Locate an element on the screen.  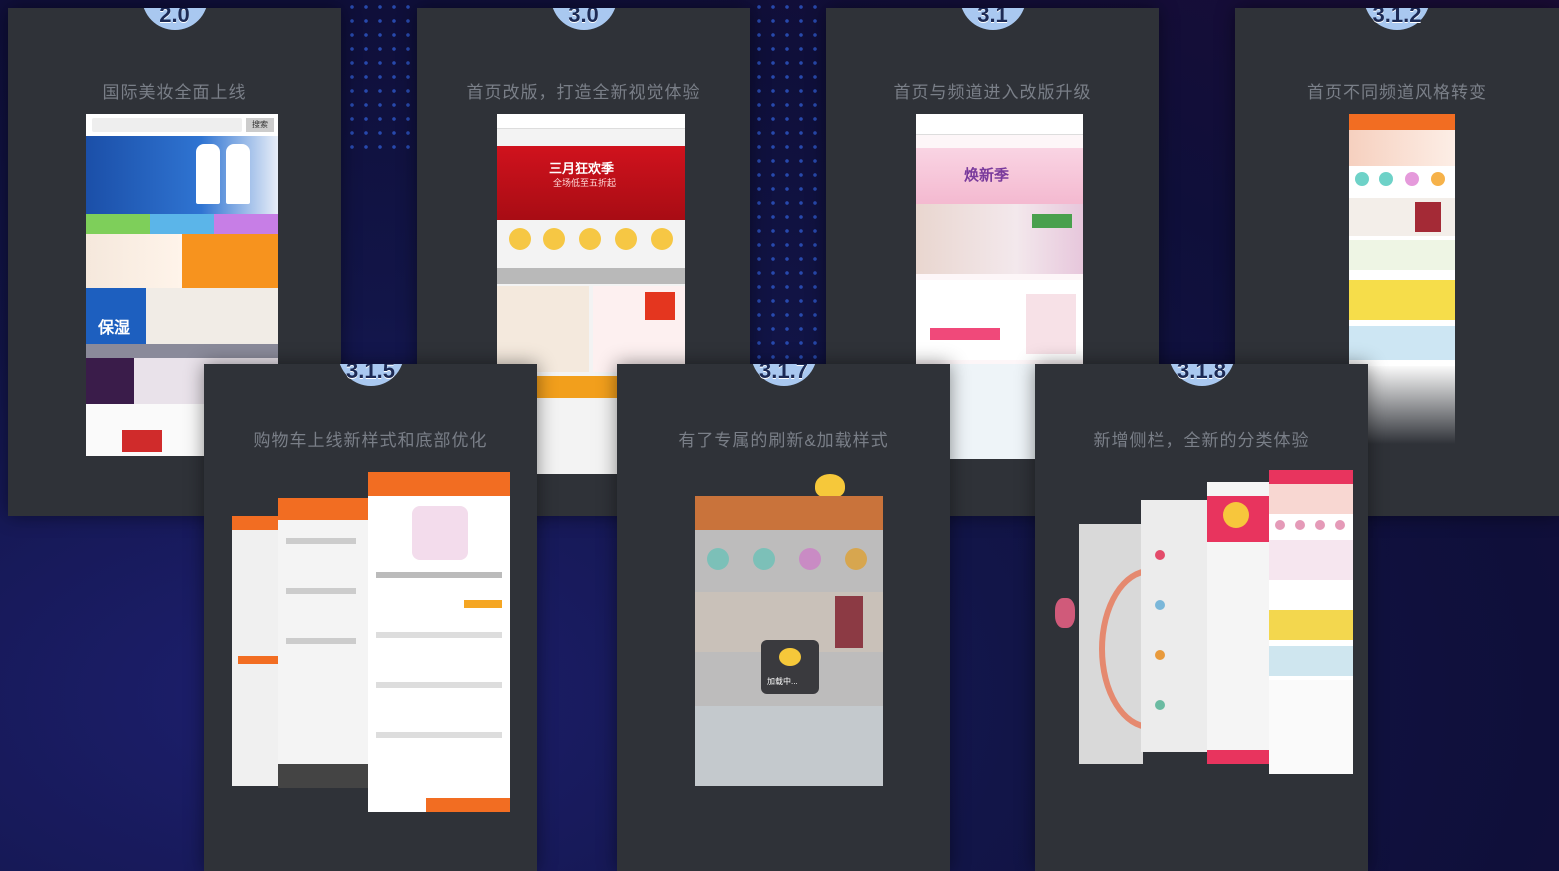
version-card-3-1-8: 新增侧栏，全新的分类体验 3.1.8 is located at coordinates (1201, 617).